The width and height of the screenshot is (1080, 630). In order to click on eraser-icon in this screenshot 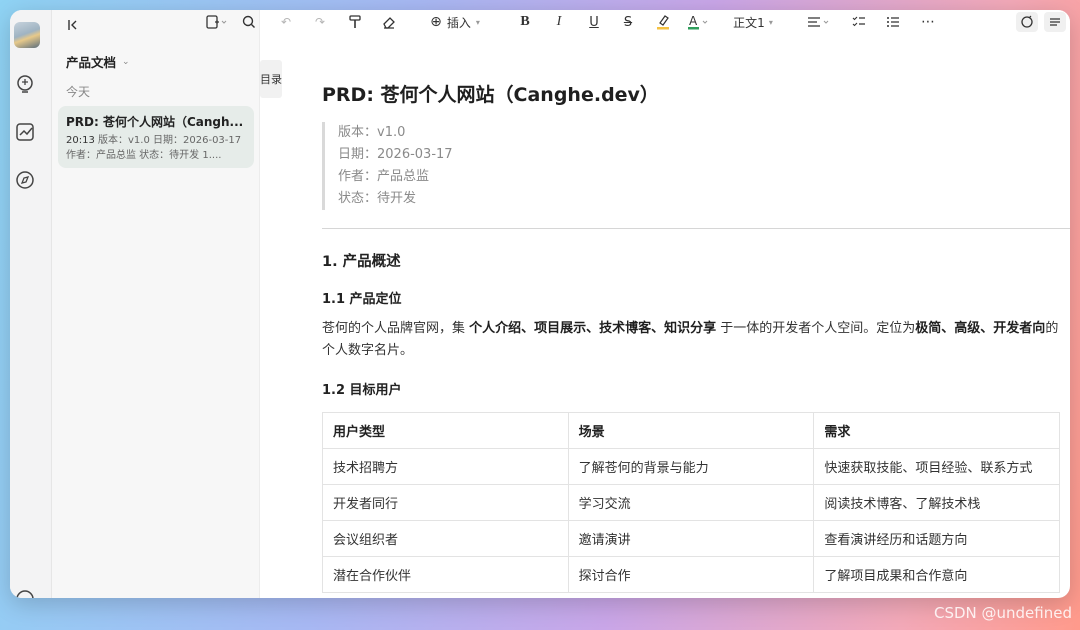, I will do `click(389, 22)`.